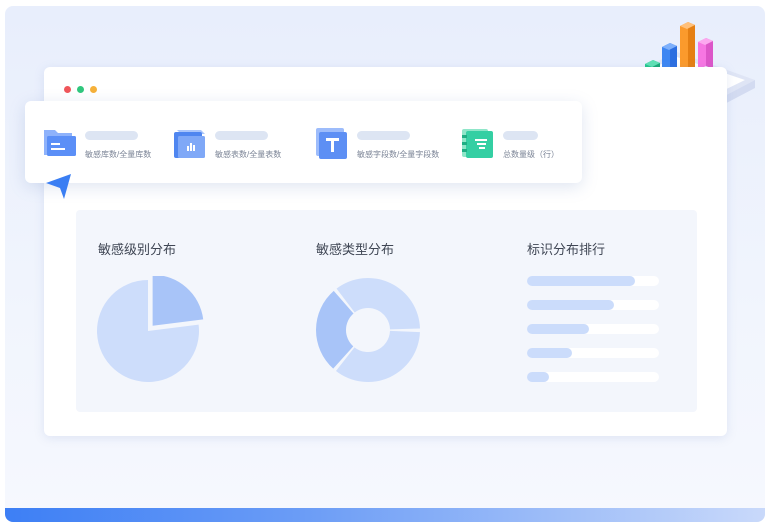  Describe the element at coordinates (303, 142) in the screenshot. I see `stats-summary-card: 敏感库数/全量库数 敏感表数/全量表数 敏感字段数/全量字段数 总数量级（行）` at that location.